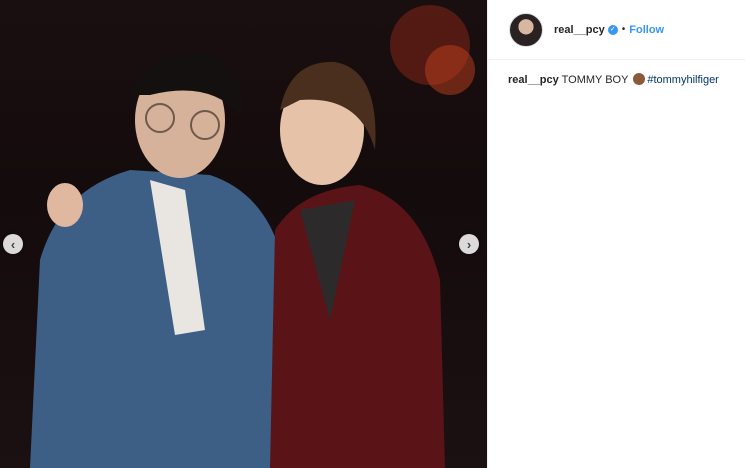  What do you see at coordinates (595, 80) in the screenshot?
I see `caption-text: TOMMY BOY` at bounding box center [595, 80].